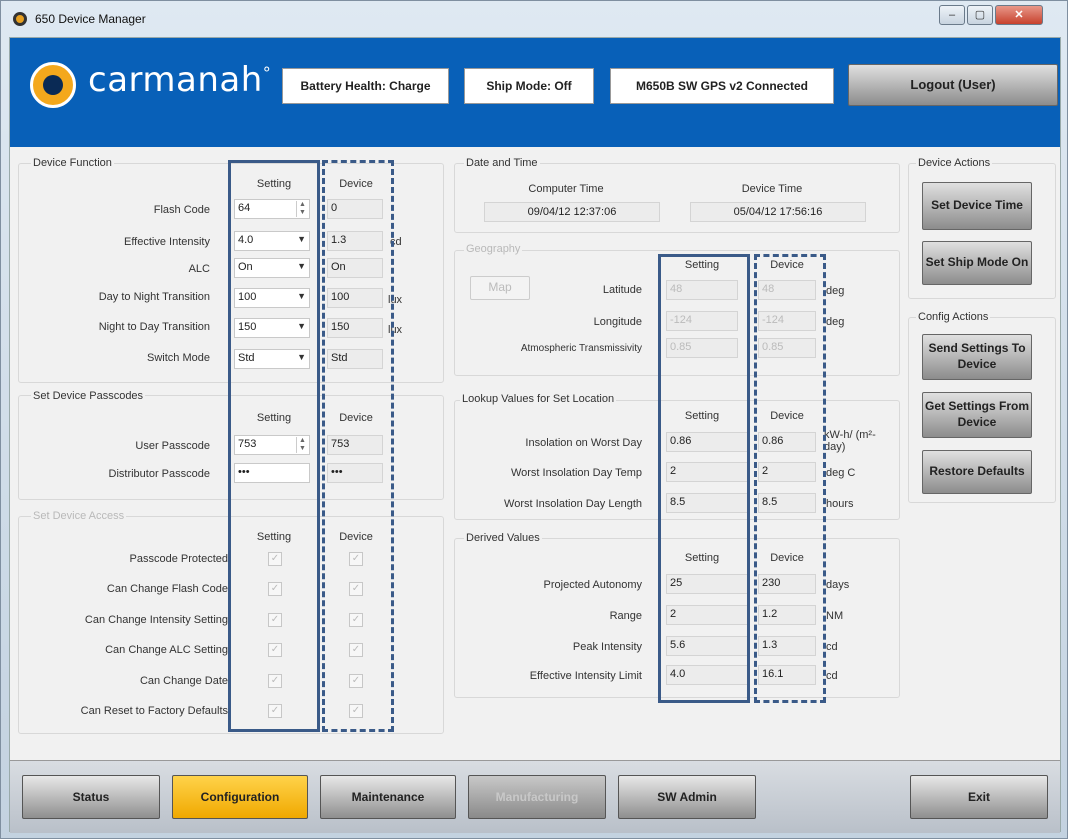 The image size is (1068, 839). Describe the element at coordinates (980, 15) in the screenshot. I see `maximize-button: ▢` at that location.